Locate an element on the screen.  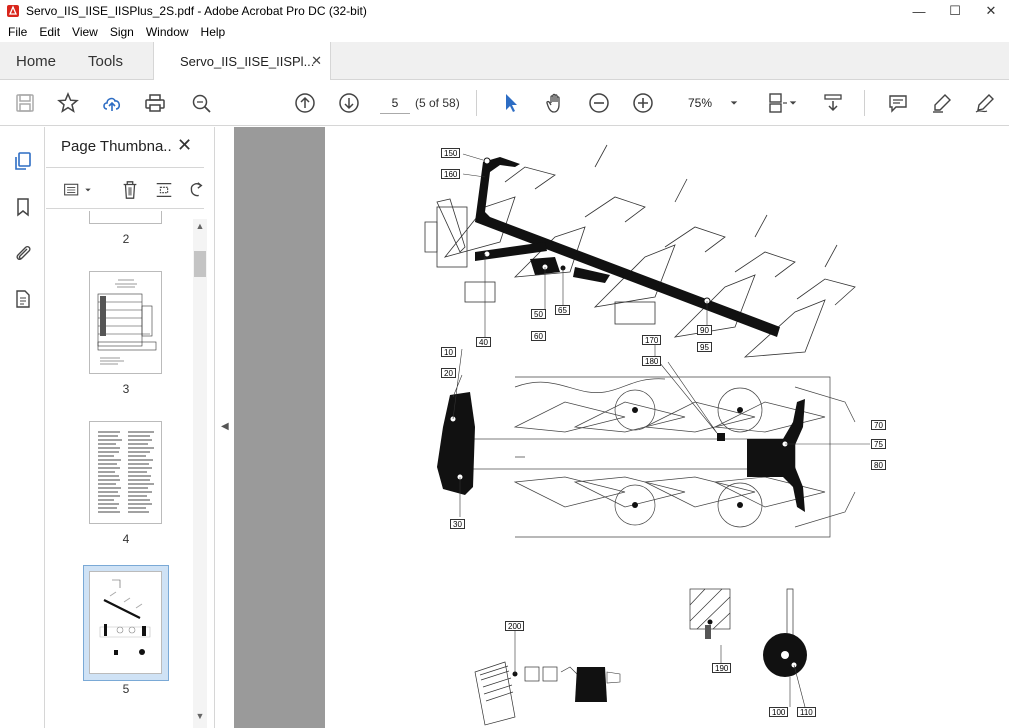
callout-label: 65 is located at coordinates (562, 310).